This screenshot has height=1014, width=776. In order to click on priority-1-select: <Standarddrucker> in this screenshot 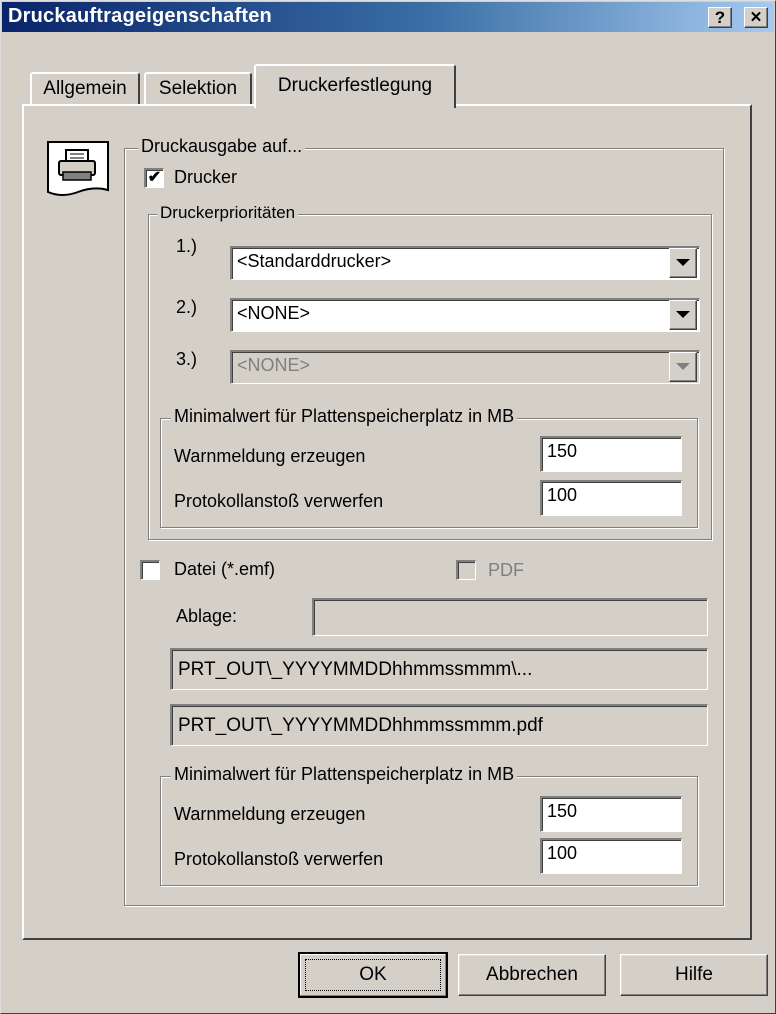, I will do `click(465, 263)`.